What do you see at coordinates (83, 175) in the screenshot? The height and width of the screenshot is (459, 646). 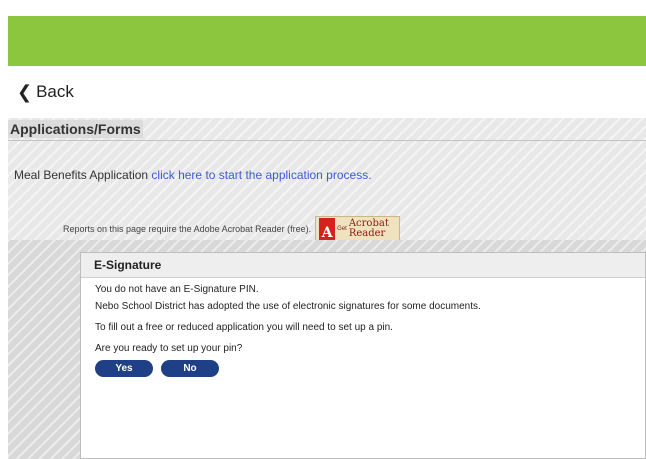 I see `meal-benefits-label: Meal Benefits Application` at bounding box center [83, 175].